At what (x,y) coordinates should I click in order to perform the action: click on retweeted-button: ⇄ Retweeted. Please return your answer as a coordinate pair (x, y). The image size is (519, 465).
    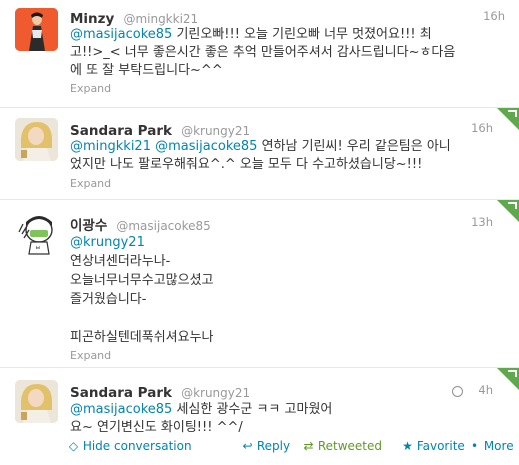
    Looking at the image, I should click on (342, 446).